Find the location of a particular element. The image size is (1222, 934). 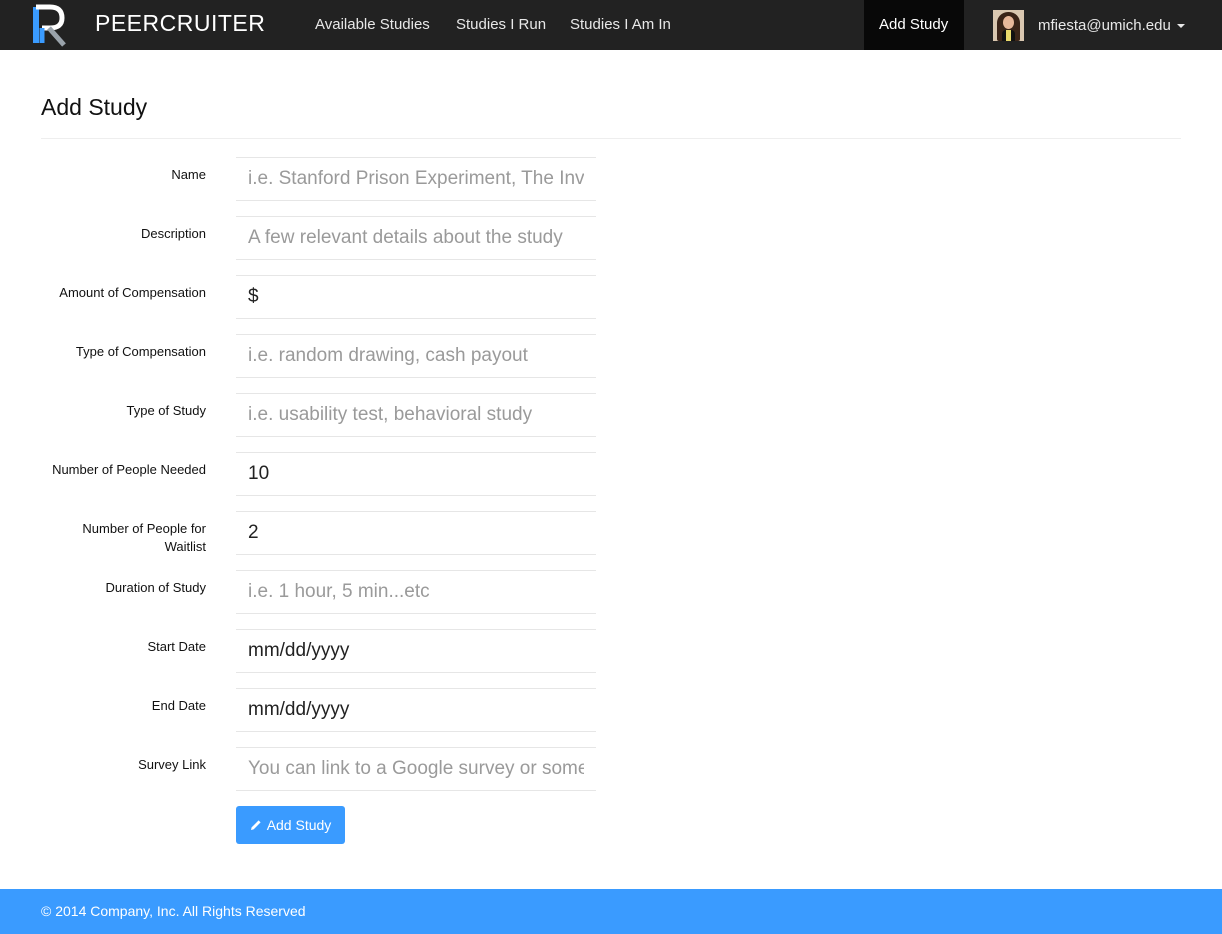

start-date-input is located at coordinates (416, 651).